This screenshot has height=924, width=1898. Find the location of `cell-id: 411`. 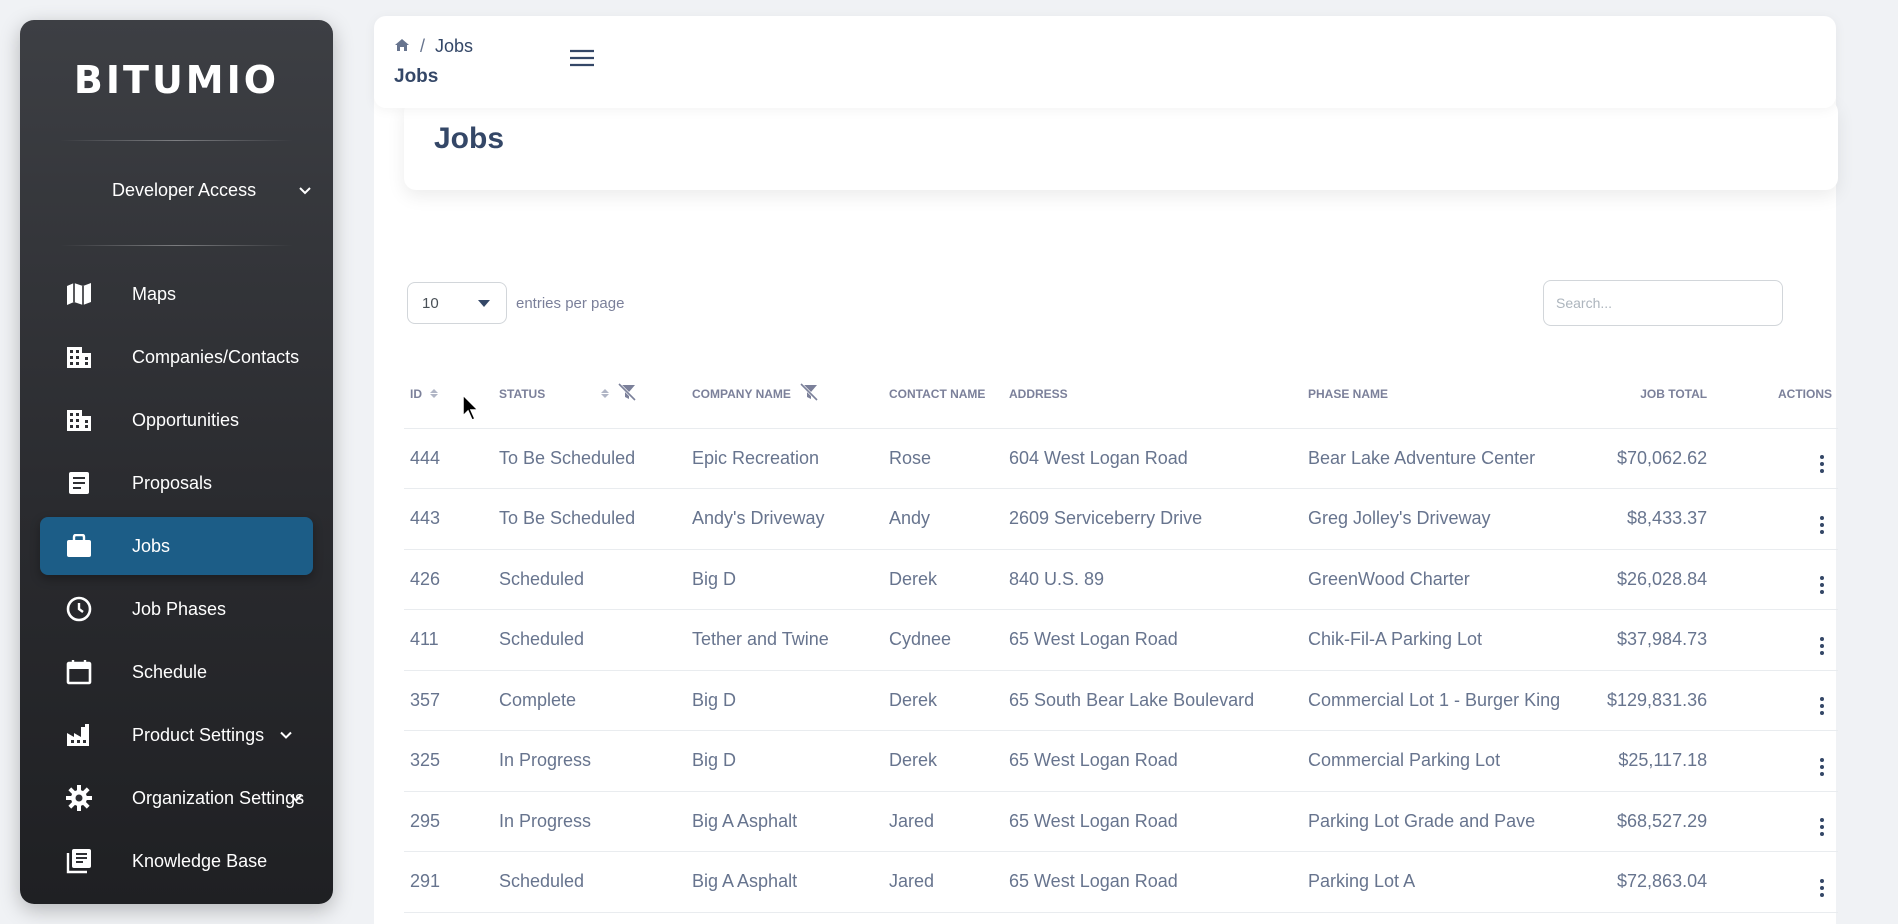

cell-id: 411 is located at coordinates (448, 640).